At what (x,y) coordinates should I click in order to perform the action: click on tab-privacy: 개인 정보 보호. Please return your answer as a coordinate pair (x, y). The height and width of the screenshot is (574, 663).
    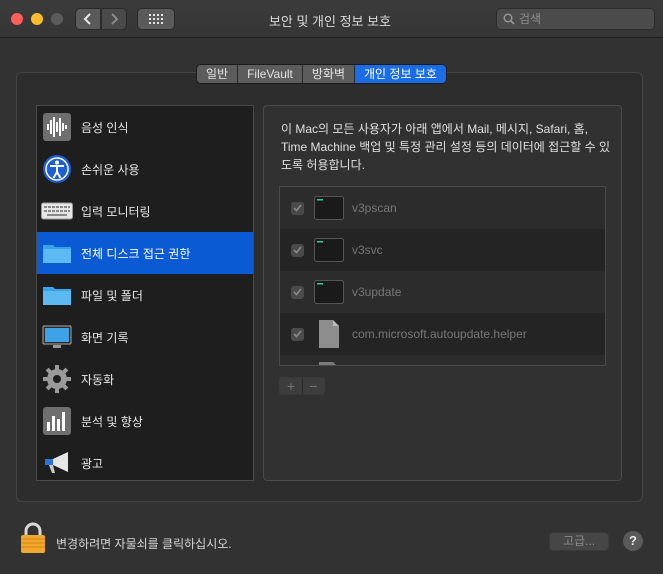
    Looking at the image, I should click on (400, 74).